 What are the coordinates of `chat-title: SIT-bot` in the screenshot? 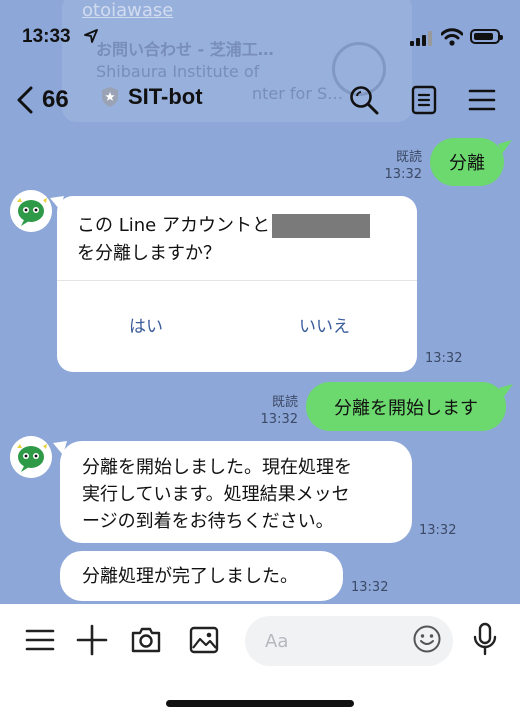 It's located at (165, 96).